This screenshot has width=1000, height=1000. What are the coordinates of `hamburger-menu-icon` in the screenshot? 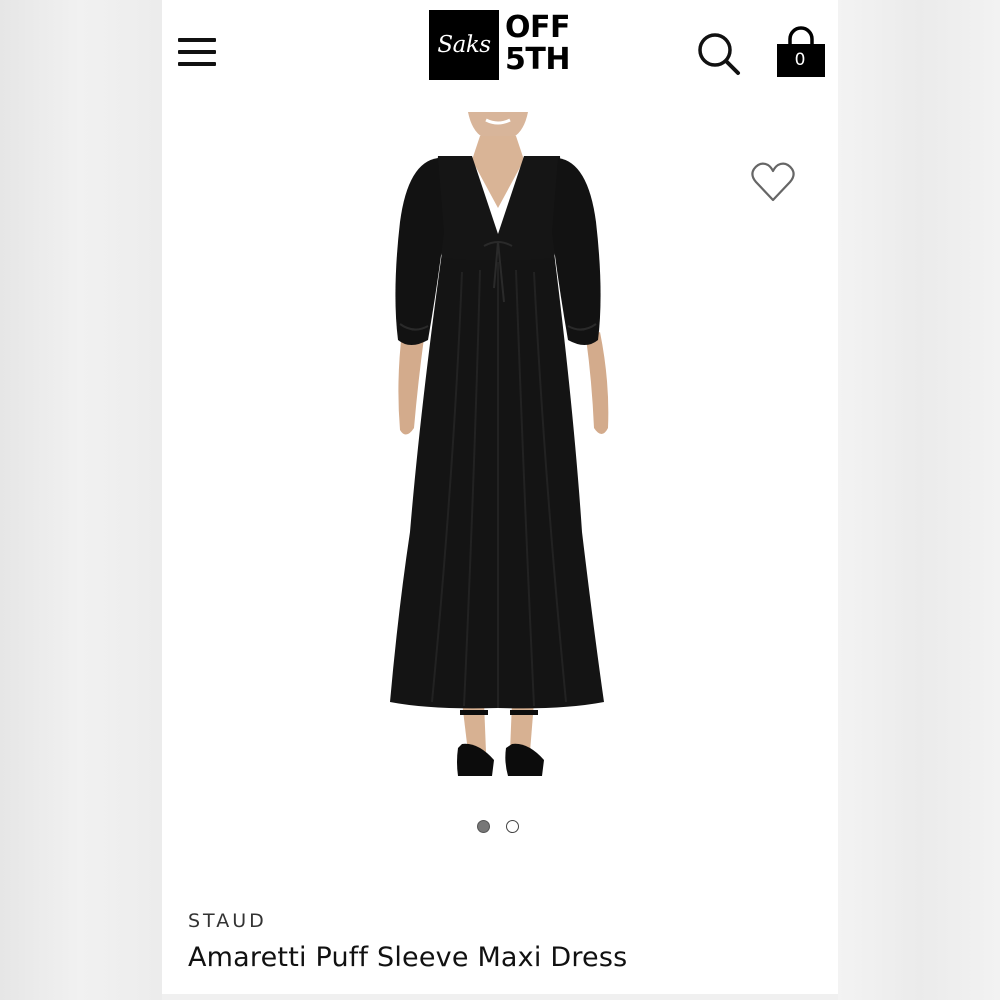 It's located at (197, 53).